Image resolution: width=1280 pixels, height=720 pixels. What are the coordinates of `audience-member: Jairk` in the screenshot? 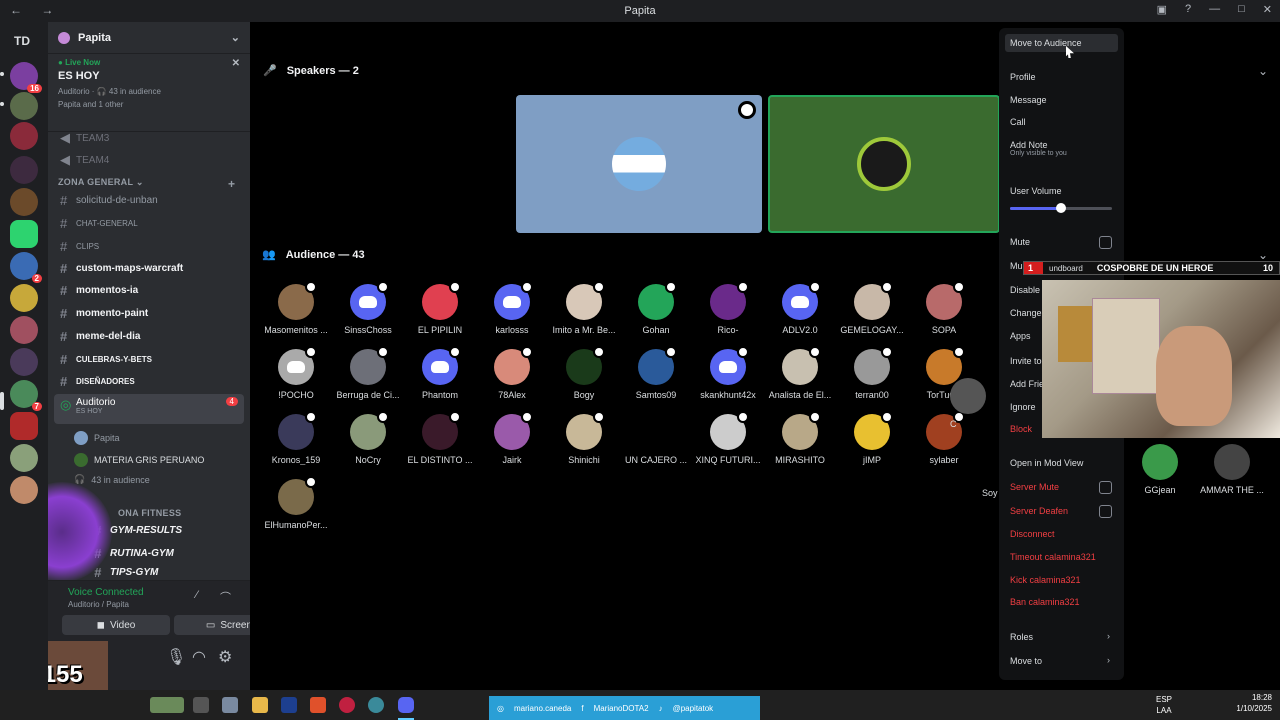 It's located at (512, 438).